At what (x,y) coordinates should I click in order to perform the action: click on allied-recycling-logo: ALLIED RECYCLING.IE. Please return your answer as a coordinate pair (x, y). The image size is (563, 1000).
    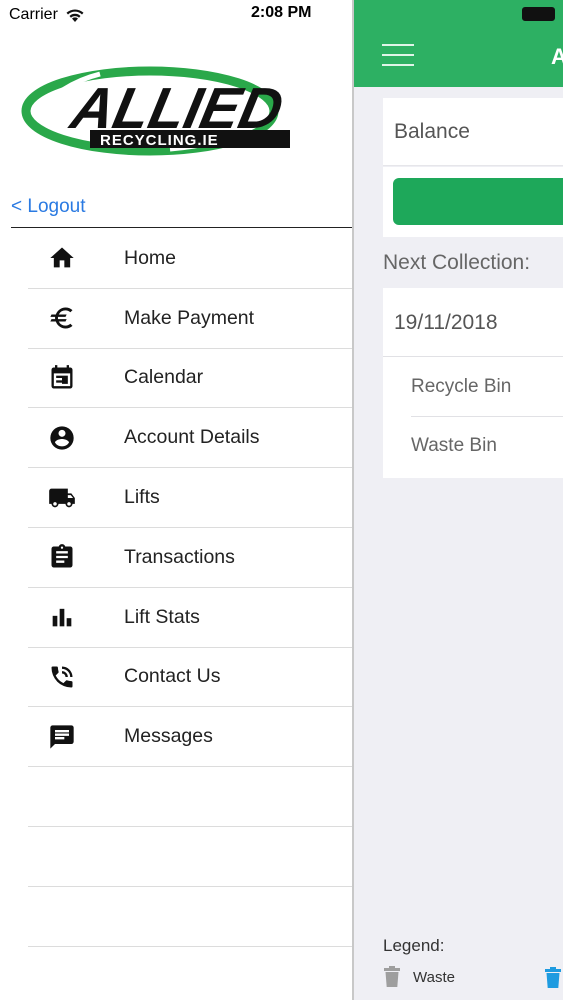
    Looking at the image, I should click on (155, 111).